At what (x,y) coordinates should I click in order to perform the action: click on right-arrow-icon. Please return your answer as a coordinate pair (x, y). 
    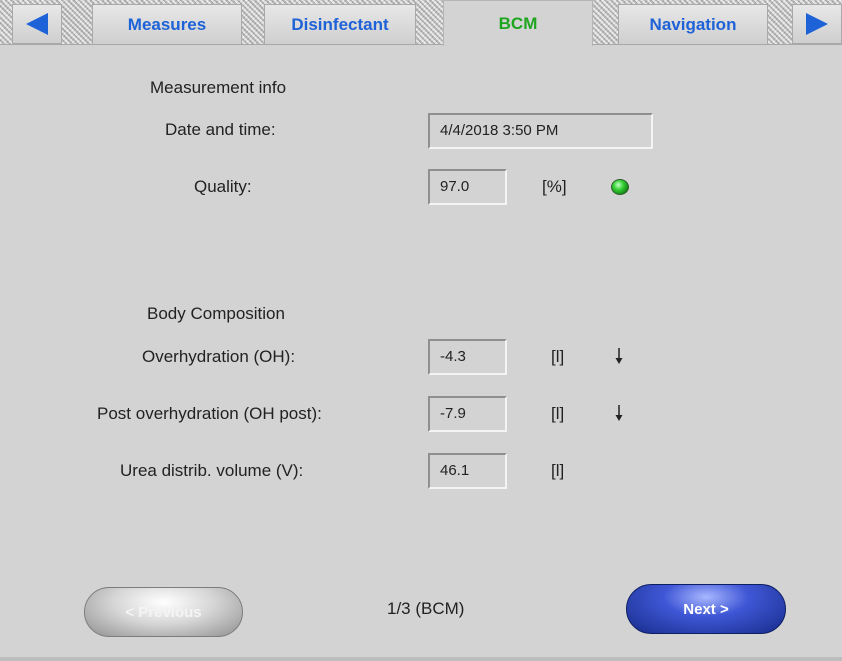
    Looking at the image, I should click on (817, 24).